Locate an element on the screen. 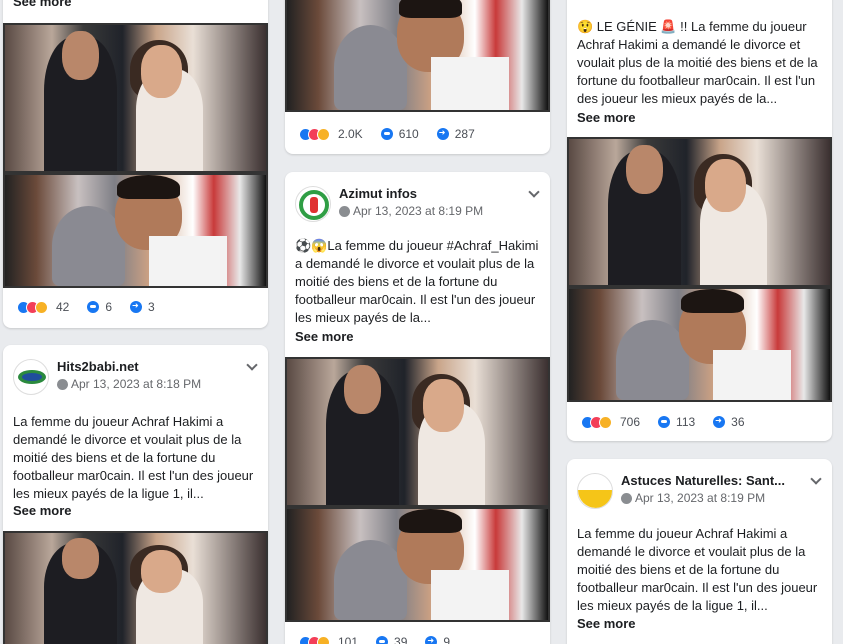 The image size is (843, 644). post-header: Hits2babi.net Apr 13, 2023 at 8:18 PM is located at coordinates (107, 377).